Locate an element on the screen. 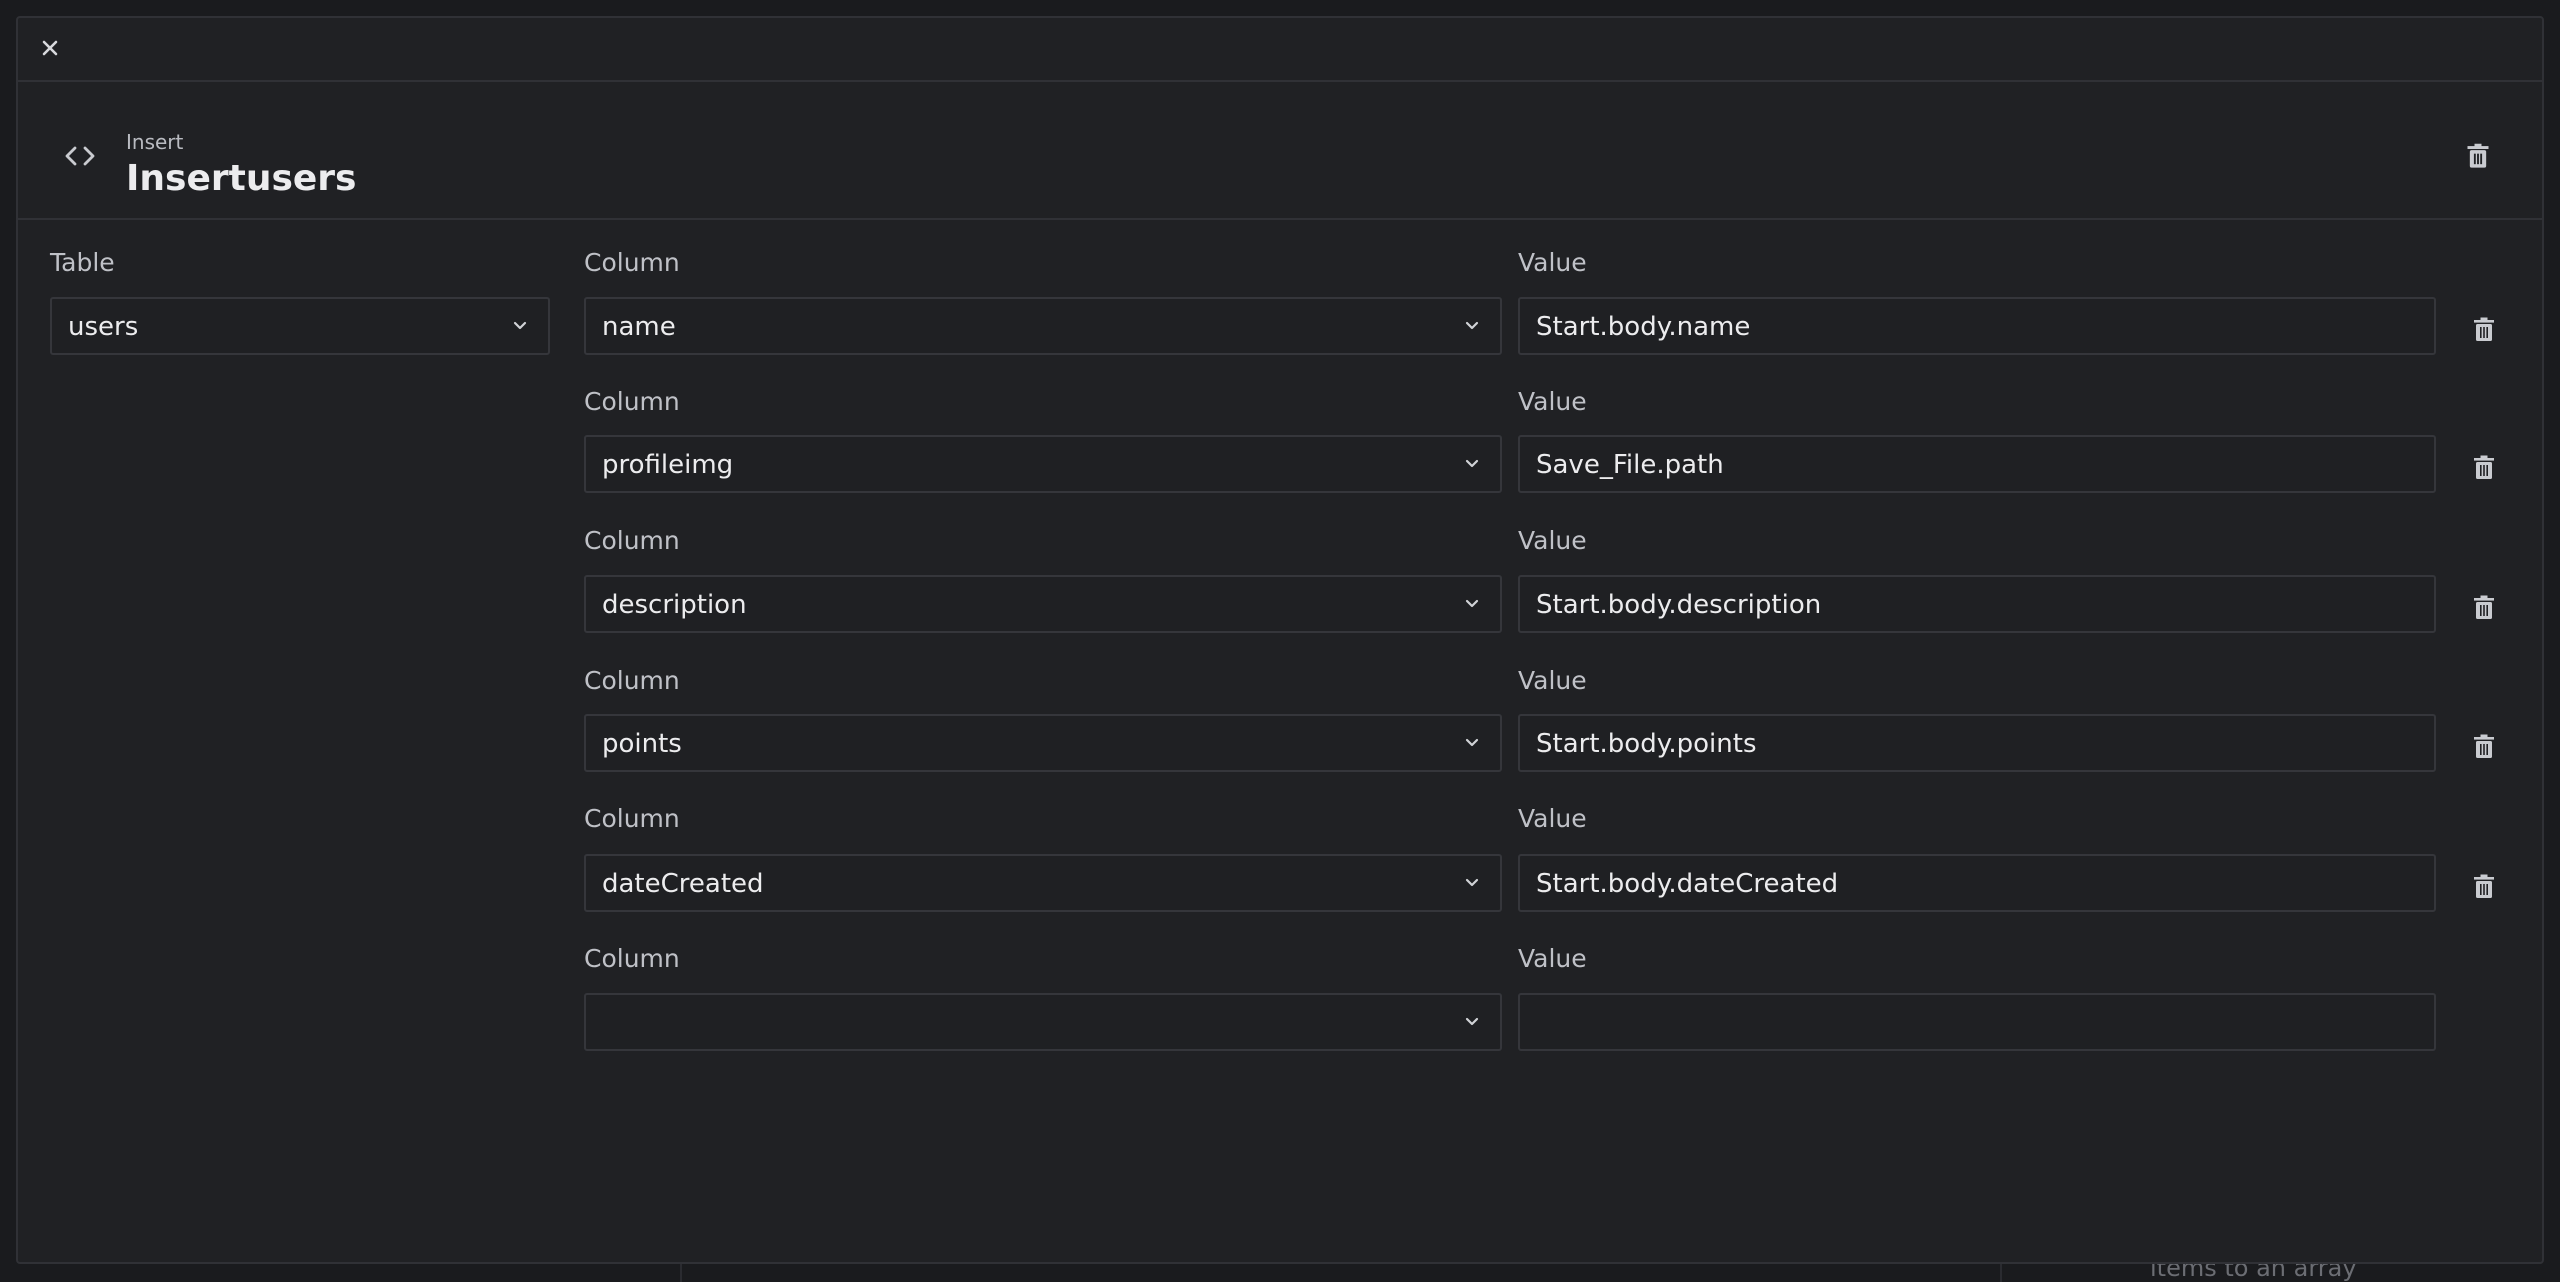 The width and height of the screenshot is (2560, 1282). column-select: points is located at coordinates (1043, 743).